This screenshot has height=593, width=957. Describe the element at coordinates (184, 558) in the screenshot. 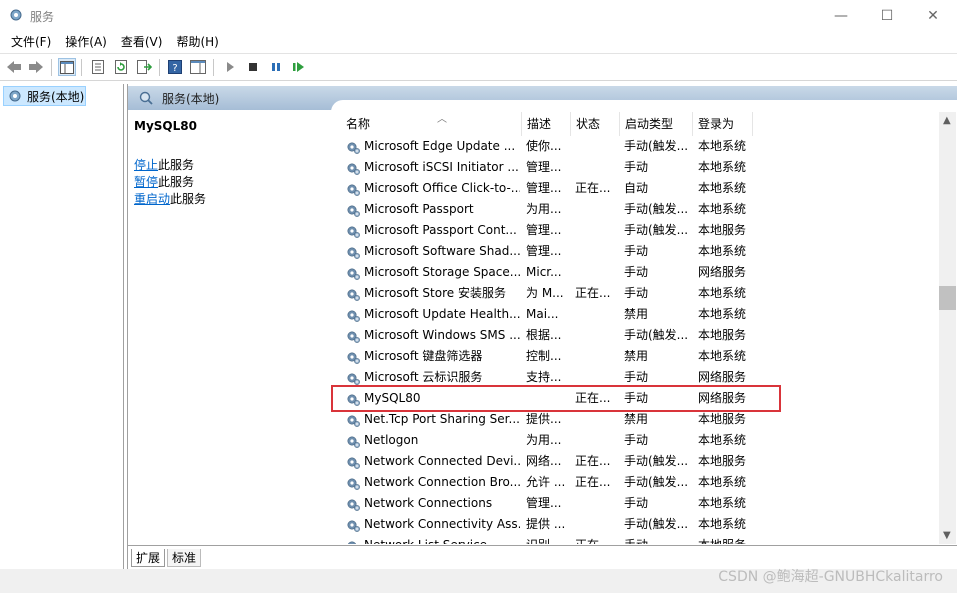

I see `tab-standard: 标准` at that location.